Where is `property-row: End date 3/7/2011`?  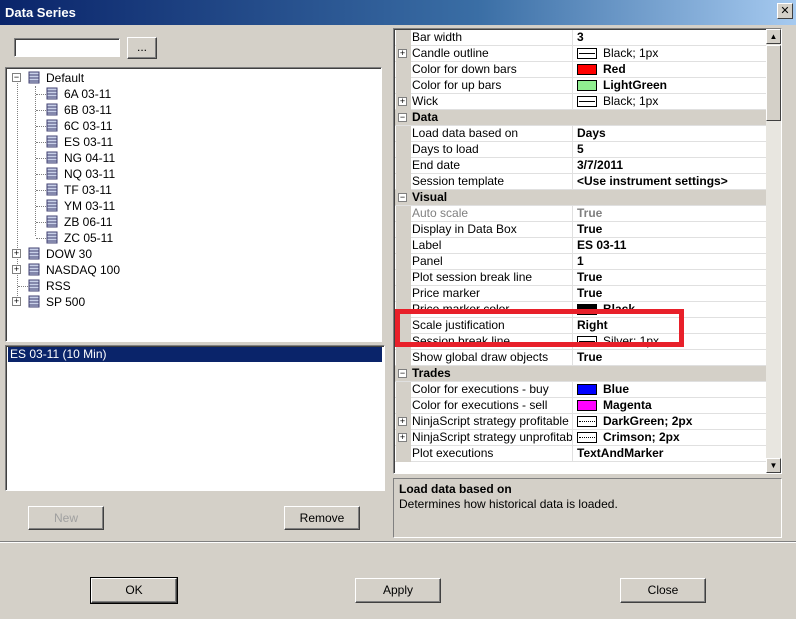
property-row: End date 3/7/2011 is located at coordinates (581, 166).